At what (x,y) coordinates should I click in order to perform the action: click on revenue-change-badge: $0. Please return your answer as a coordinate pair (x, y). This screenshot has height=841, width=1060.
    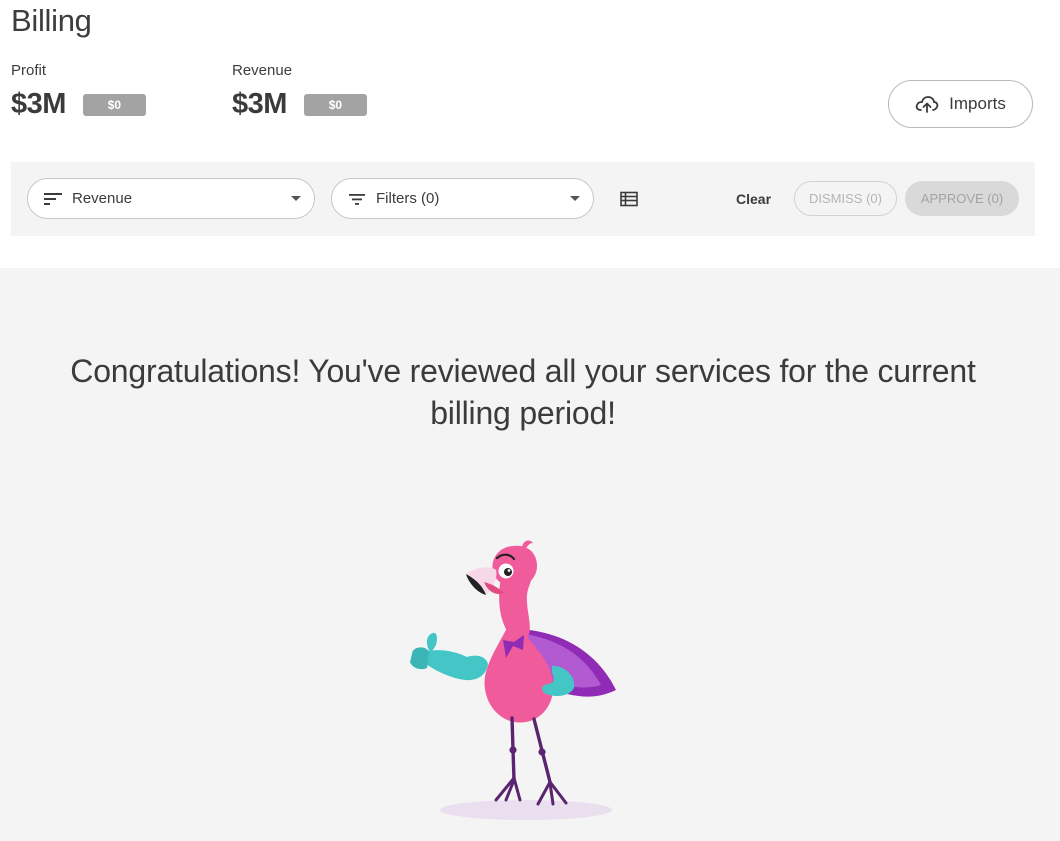
    Looking at the image, I should click on (335, 104).